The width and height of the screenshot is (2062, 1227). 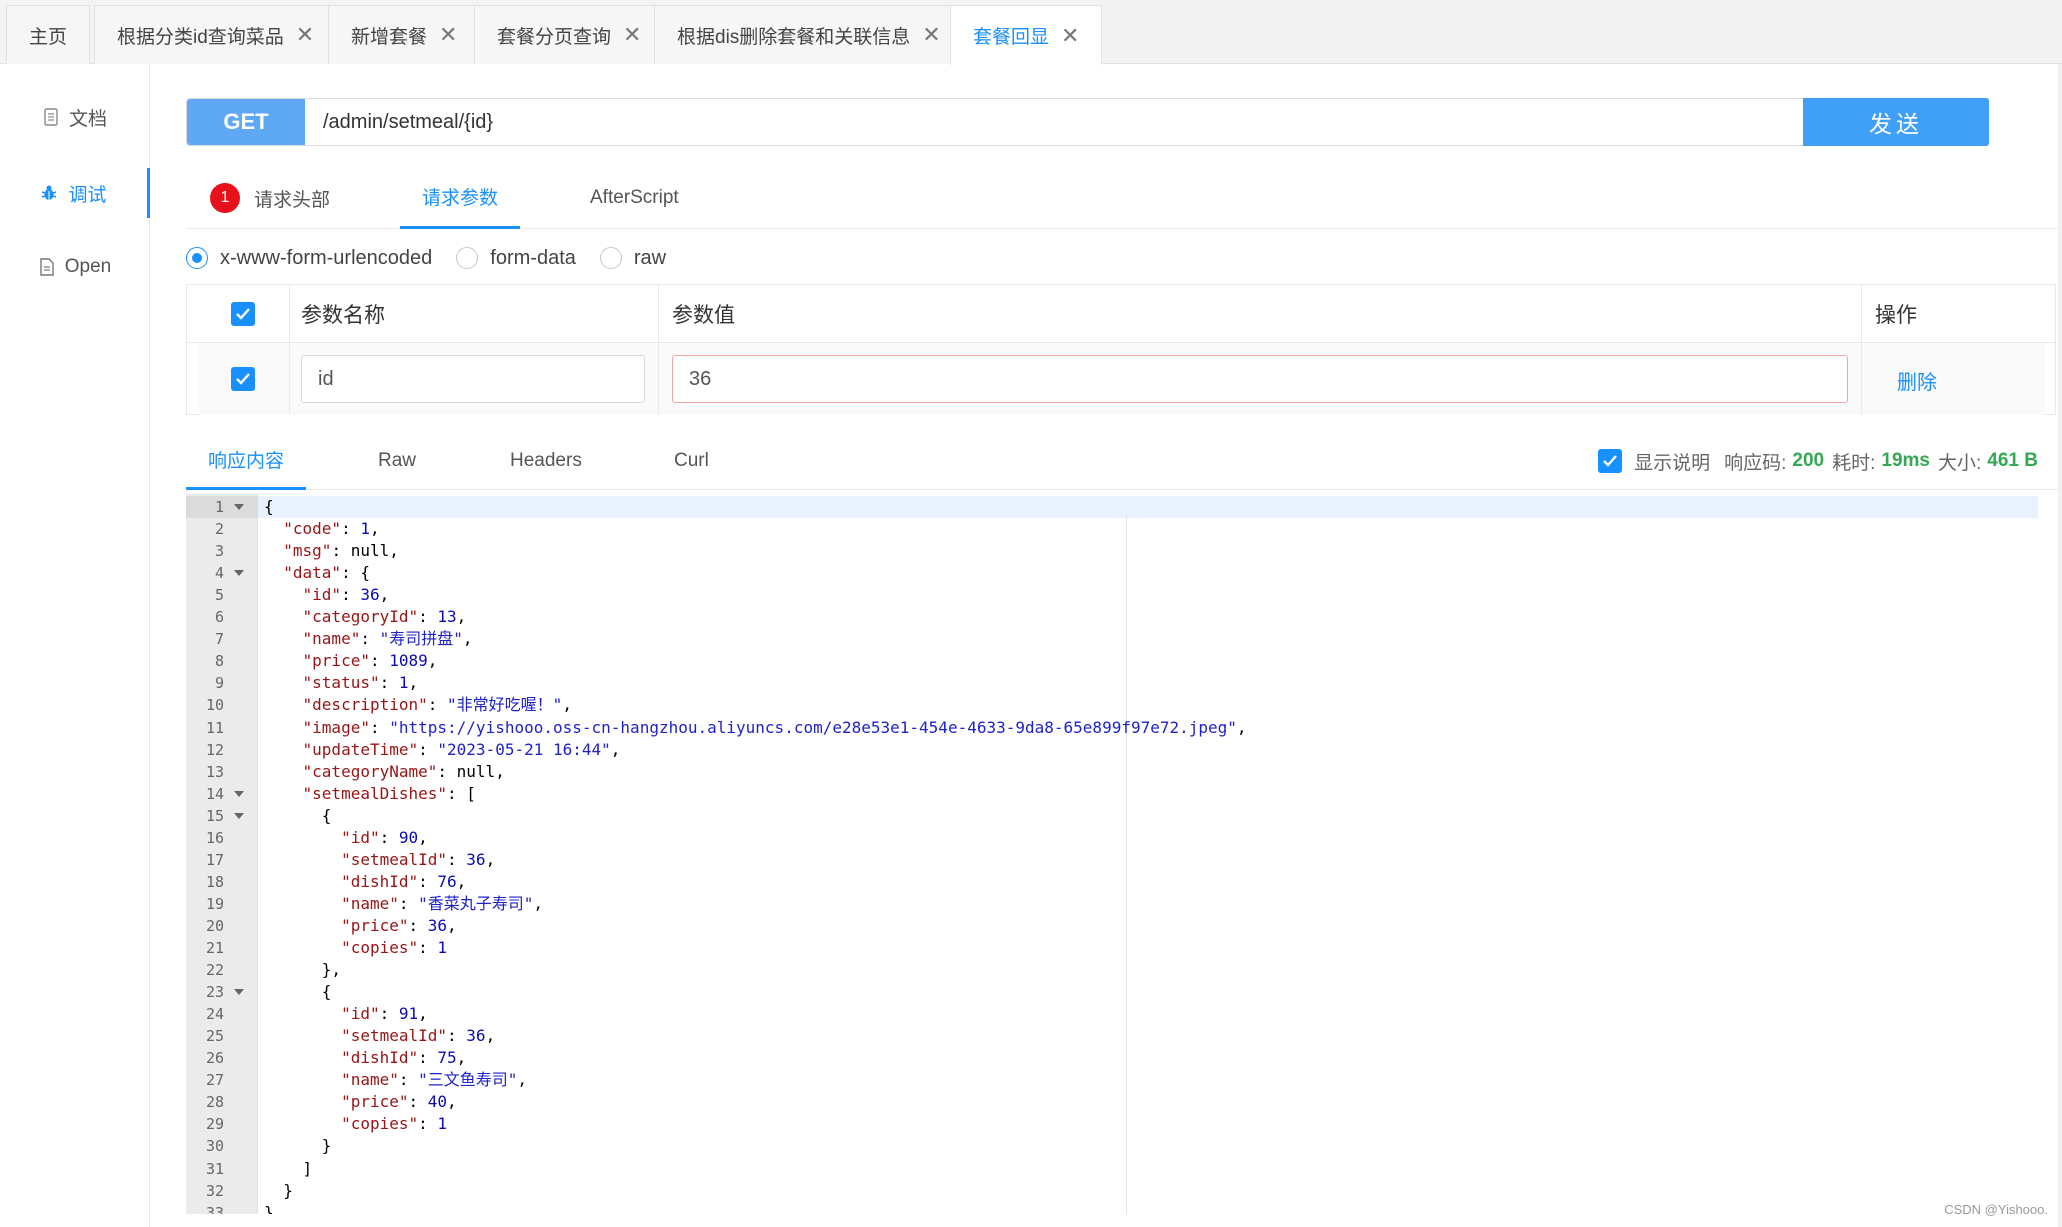 I want to click on row-checkbox, so click(x=243, y=379).